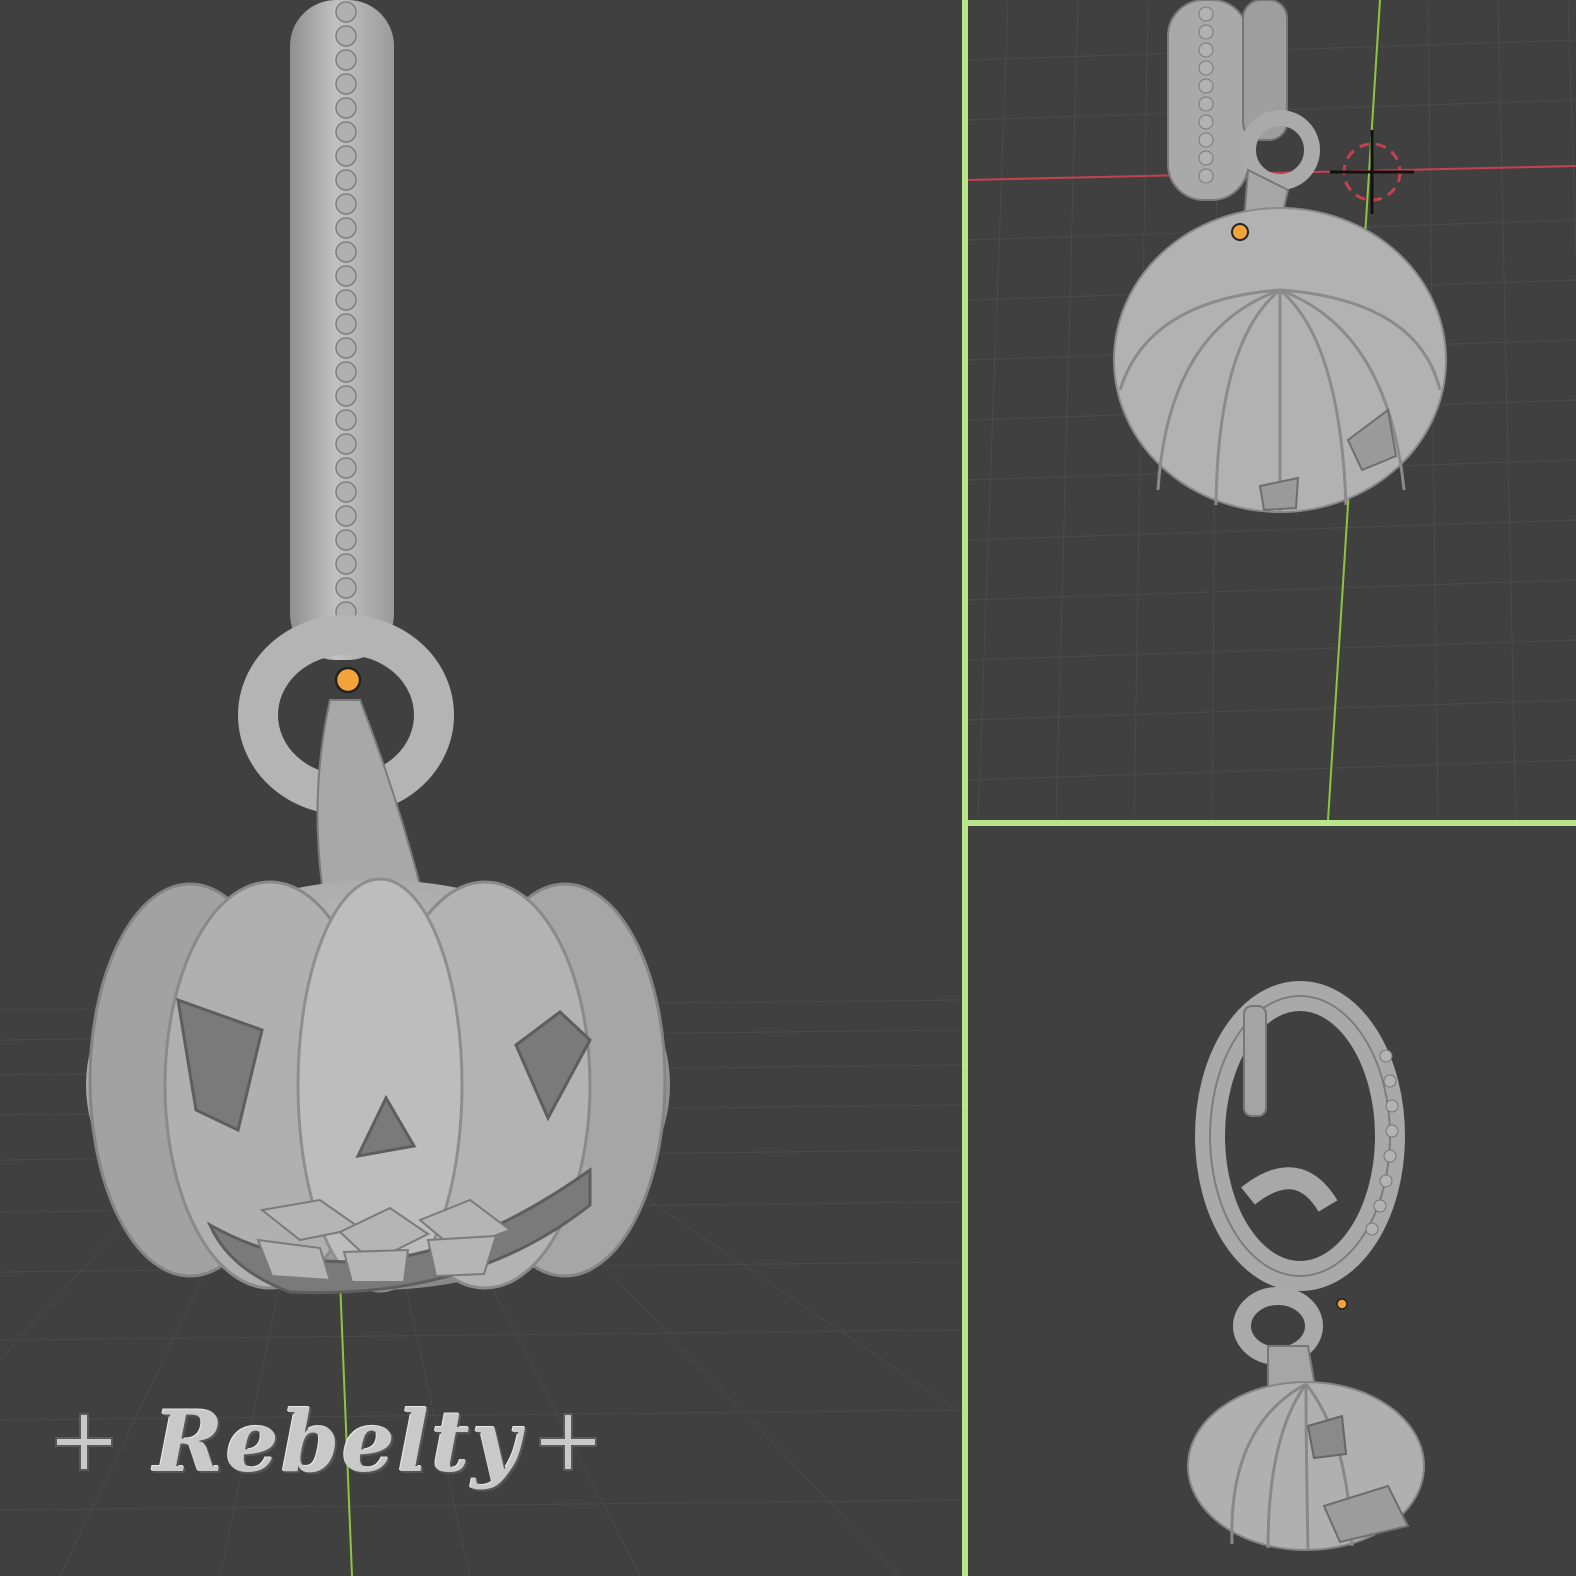 Image resolution: width=1576 pixels, height=1576 pixels. What do you see at coordinates (1306, 1466) in the screenshot?
I see `pumpkin-side-view` at bounding box center [1306, 1466].